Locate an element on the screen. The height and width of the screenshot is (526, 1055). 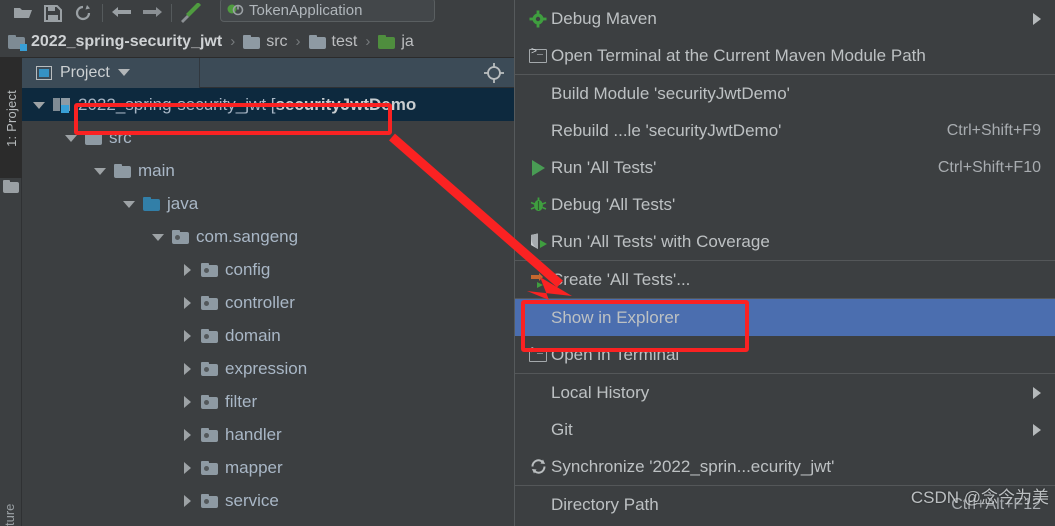
synchronize-icon is located at coordinates (538, 466).